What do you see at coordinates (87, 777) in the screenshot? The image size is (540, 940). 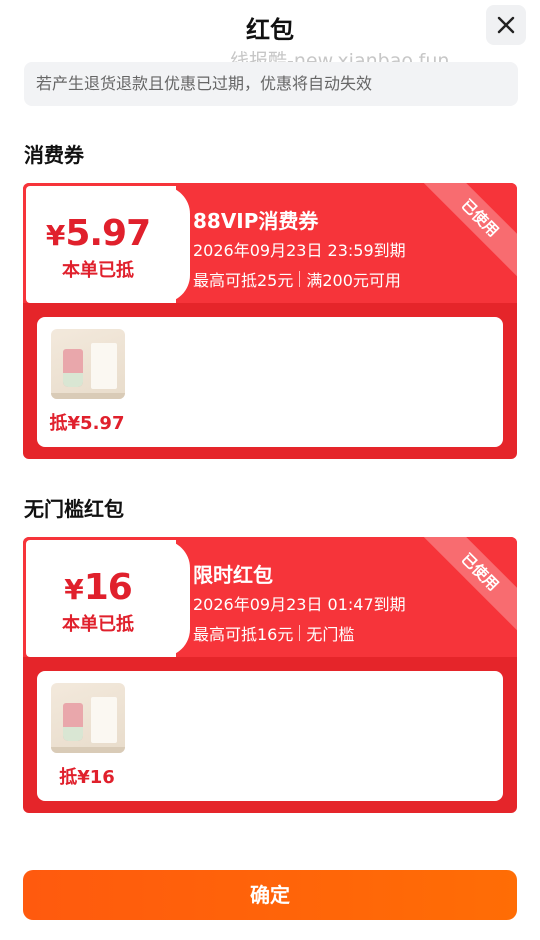 I see `product-deduct: 抵¥16` at bounding box center [87, 777].